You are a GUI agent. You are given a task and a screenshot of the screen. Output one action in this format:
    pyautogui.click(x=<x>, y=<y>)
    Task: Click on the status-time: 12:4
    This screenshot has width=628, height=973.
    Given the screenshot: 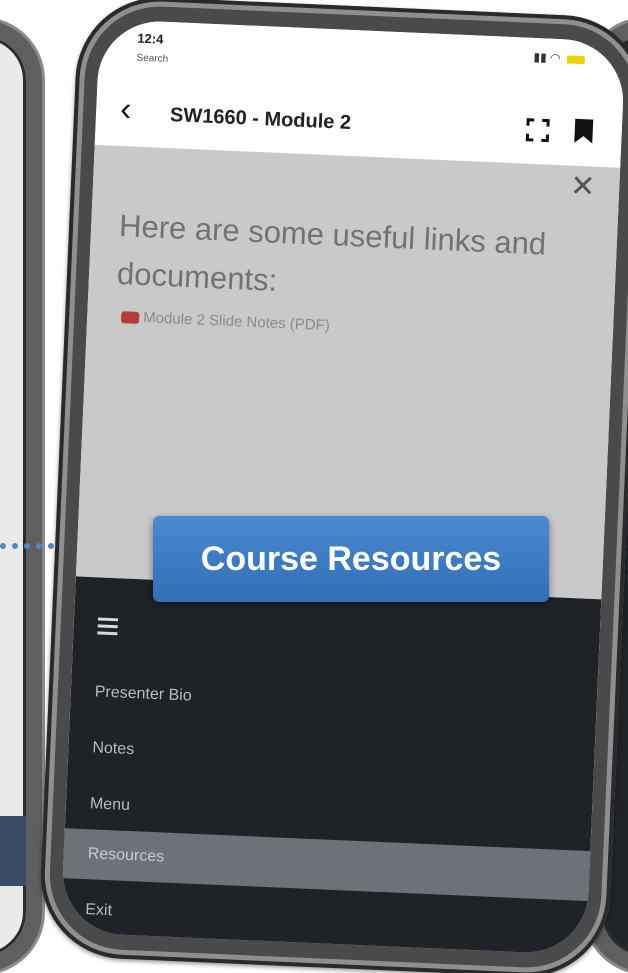 What is the action you would take?
    pyautogui.click(x=150, y=38)
    